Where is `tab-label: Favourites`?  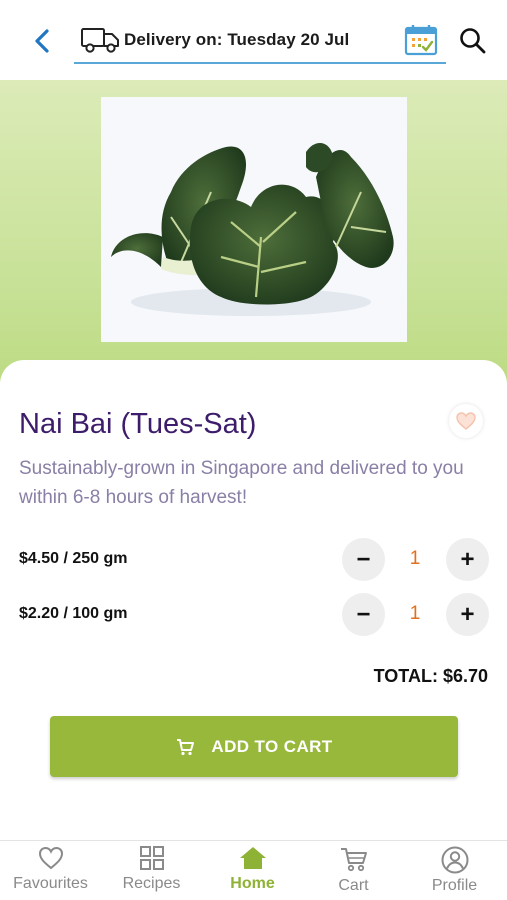 tab-label: Favourites is located at coordinates (50, 883).